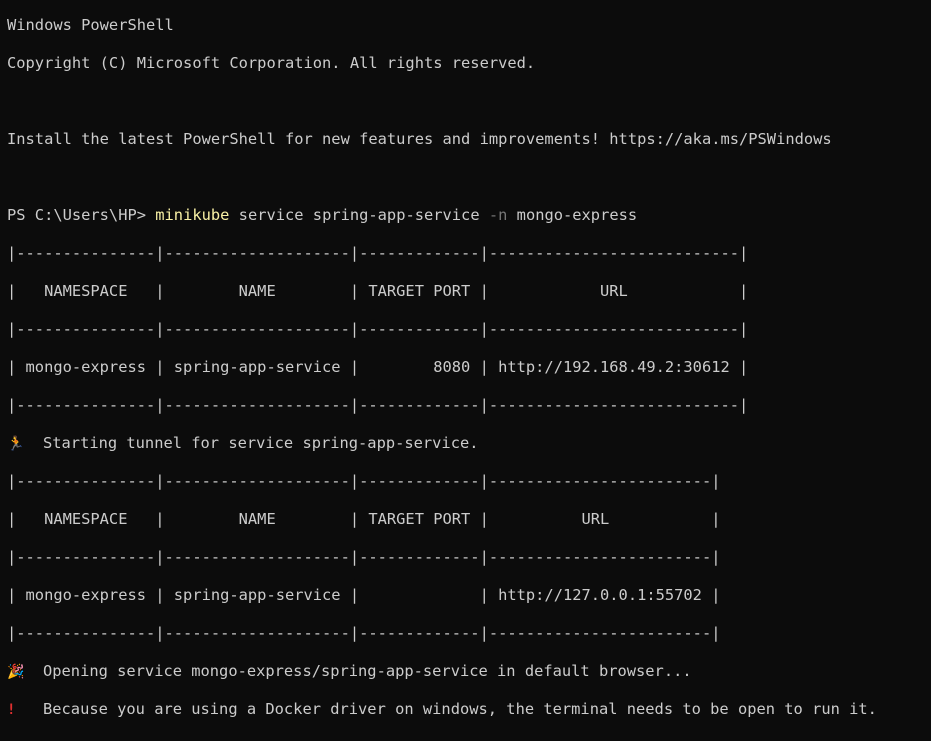  Describe the element at coordinates (192, 215) in the screenshot. I see `command-exe: minikube` at that location.